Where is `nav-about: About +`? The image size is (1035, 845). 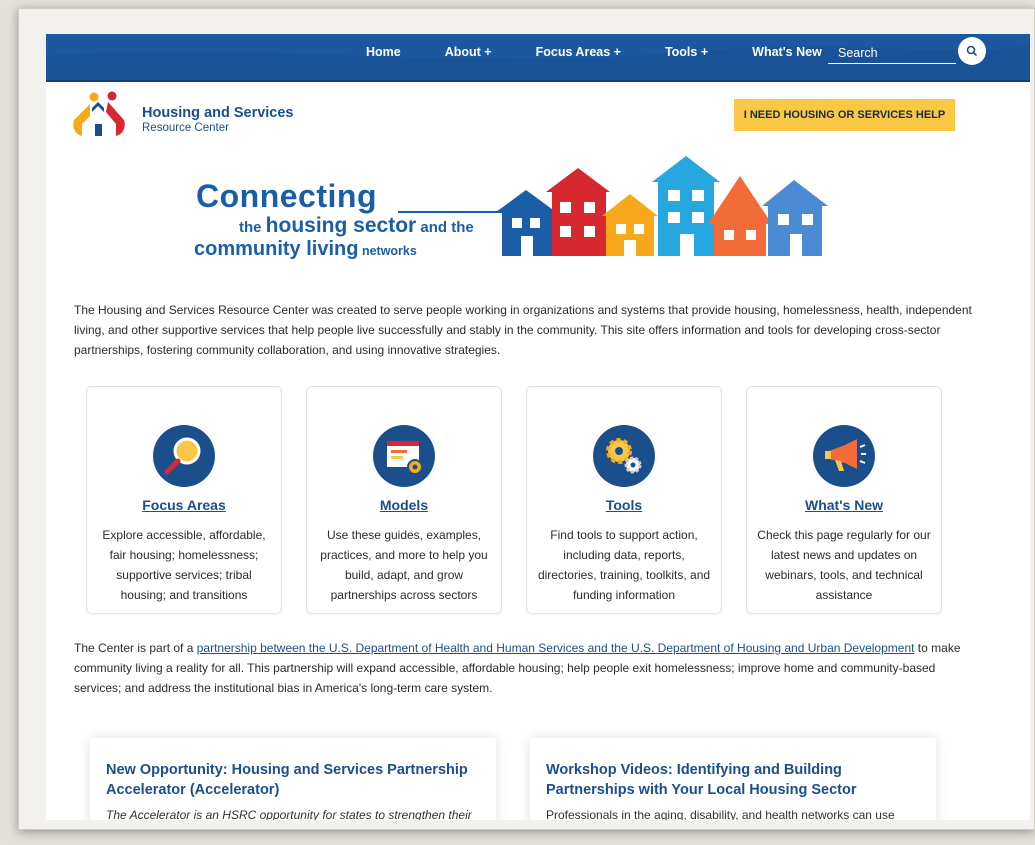
nav-about: About + is located at coordinates (468, 52).